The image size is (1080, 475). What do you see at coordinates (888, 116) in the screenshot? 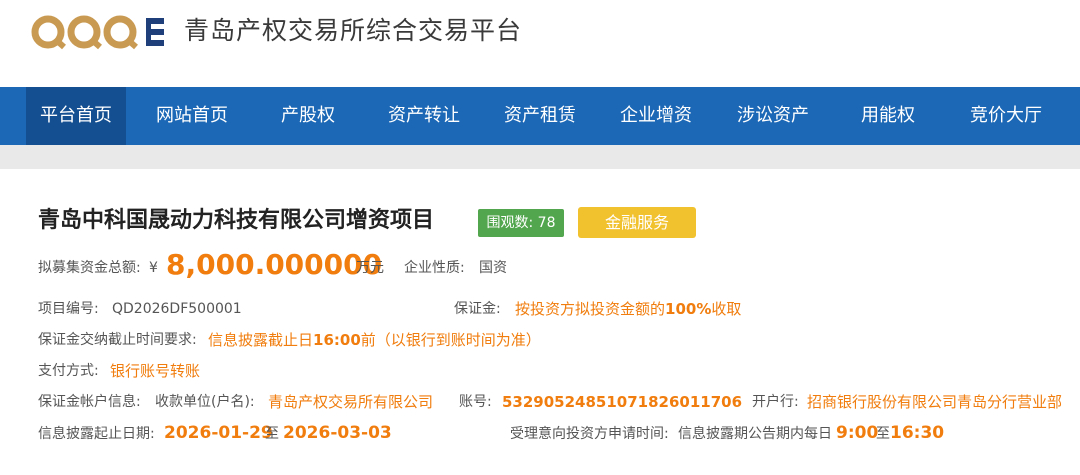
I see `nav-item-energy-rights: 用能权` at bounding box center [888, 116].